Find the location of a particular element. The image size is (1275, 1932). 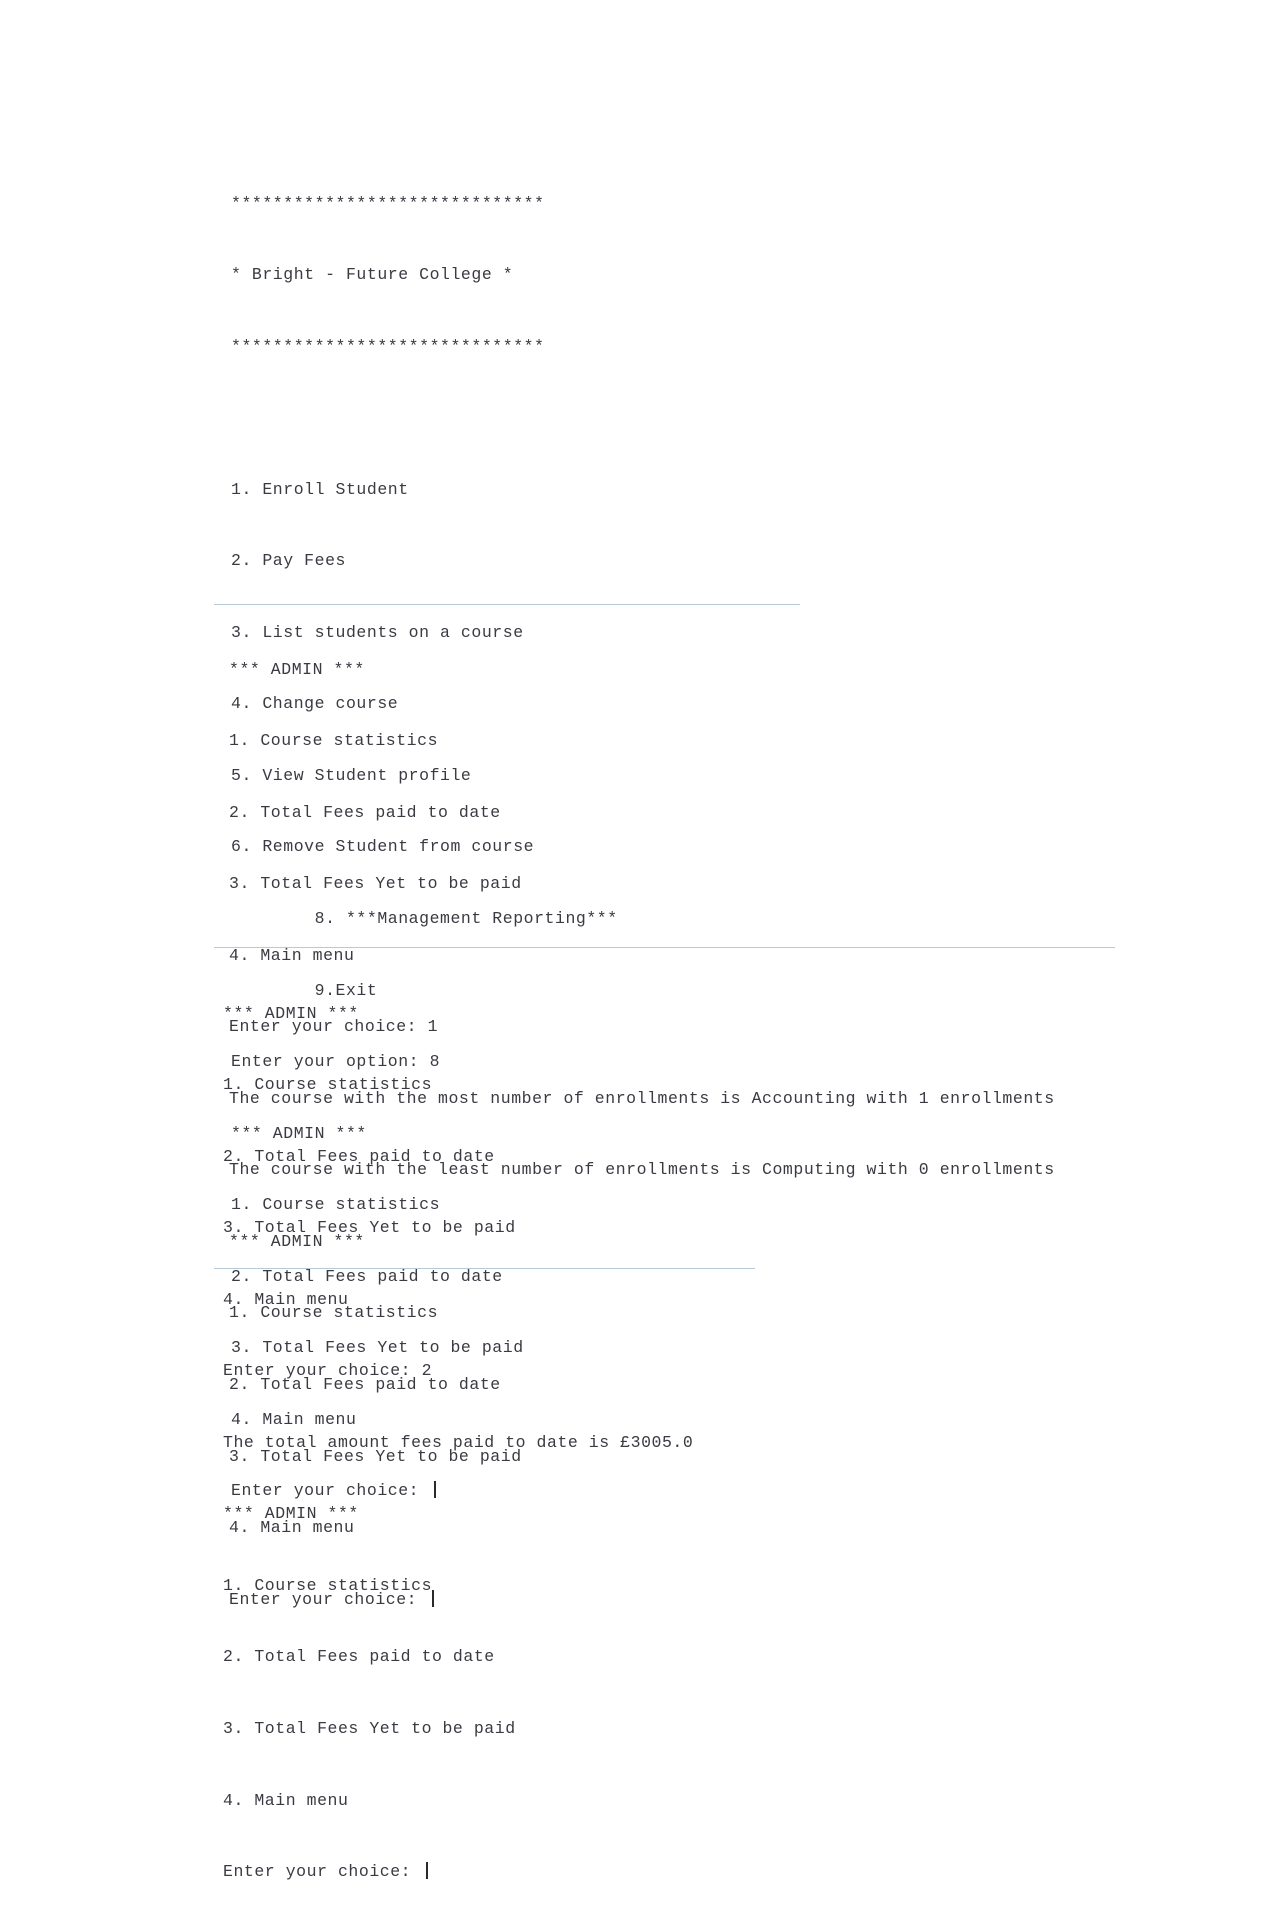

prompt-enter-your-choice: Enter your choice: is located at coordinates (458, 1872).